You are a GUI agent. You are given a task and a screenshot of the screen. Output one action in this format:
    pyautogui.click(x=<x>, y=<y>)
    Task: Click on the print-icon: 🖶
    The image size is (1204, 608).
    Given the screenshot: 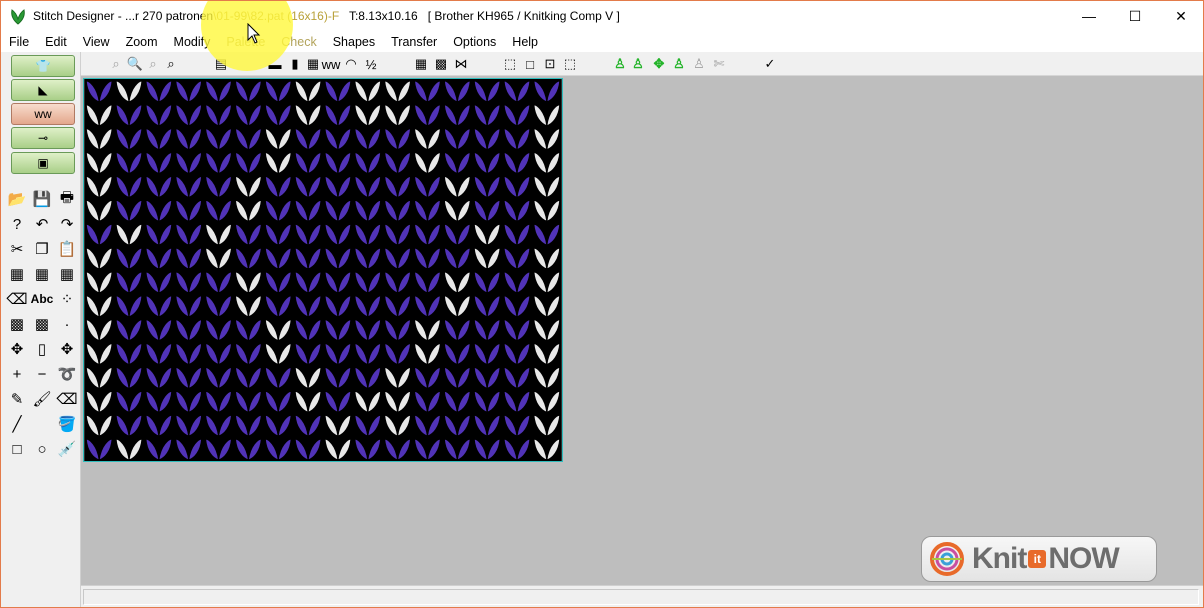 What is the action you would take?
    pyautogui.click(x=67, y=199)
    